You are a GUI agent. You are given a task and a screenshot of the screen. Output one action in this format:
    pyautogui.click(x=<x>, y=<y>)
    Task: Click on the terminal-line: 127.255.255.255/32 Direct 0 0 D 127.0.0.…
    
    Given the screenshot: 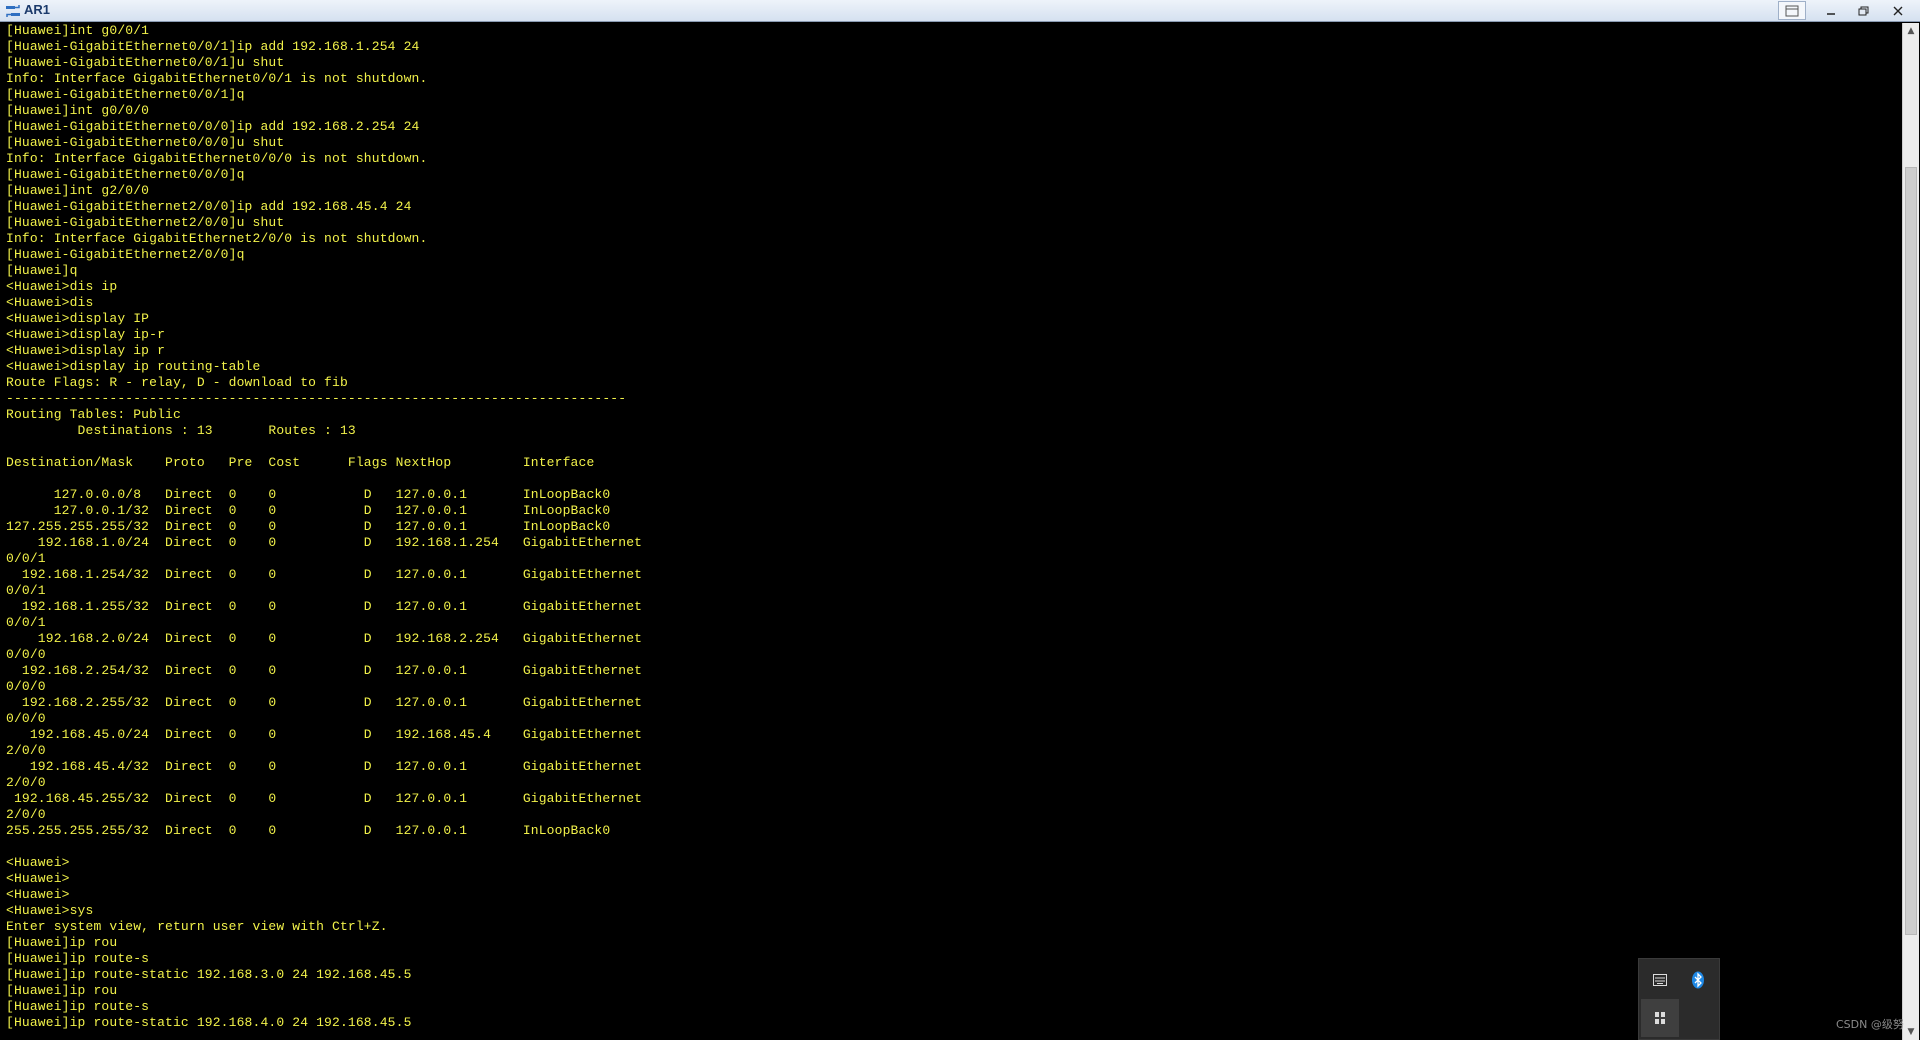 What is the action you would take?
    pyautogui.click(x=308, y=526)
    